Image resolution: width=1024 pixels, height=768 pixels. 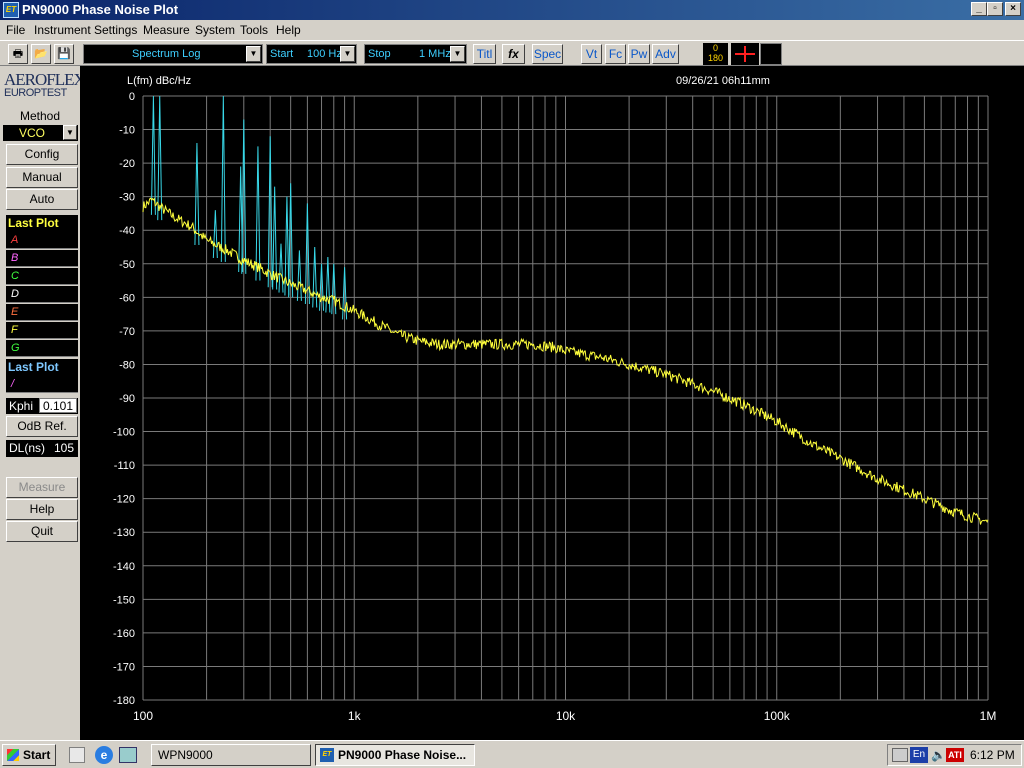 What do you see at coordinates (13, 755) in the screenshot?
I see `windows-logo-icon` at bounding box center [13, 755].